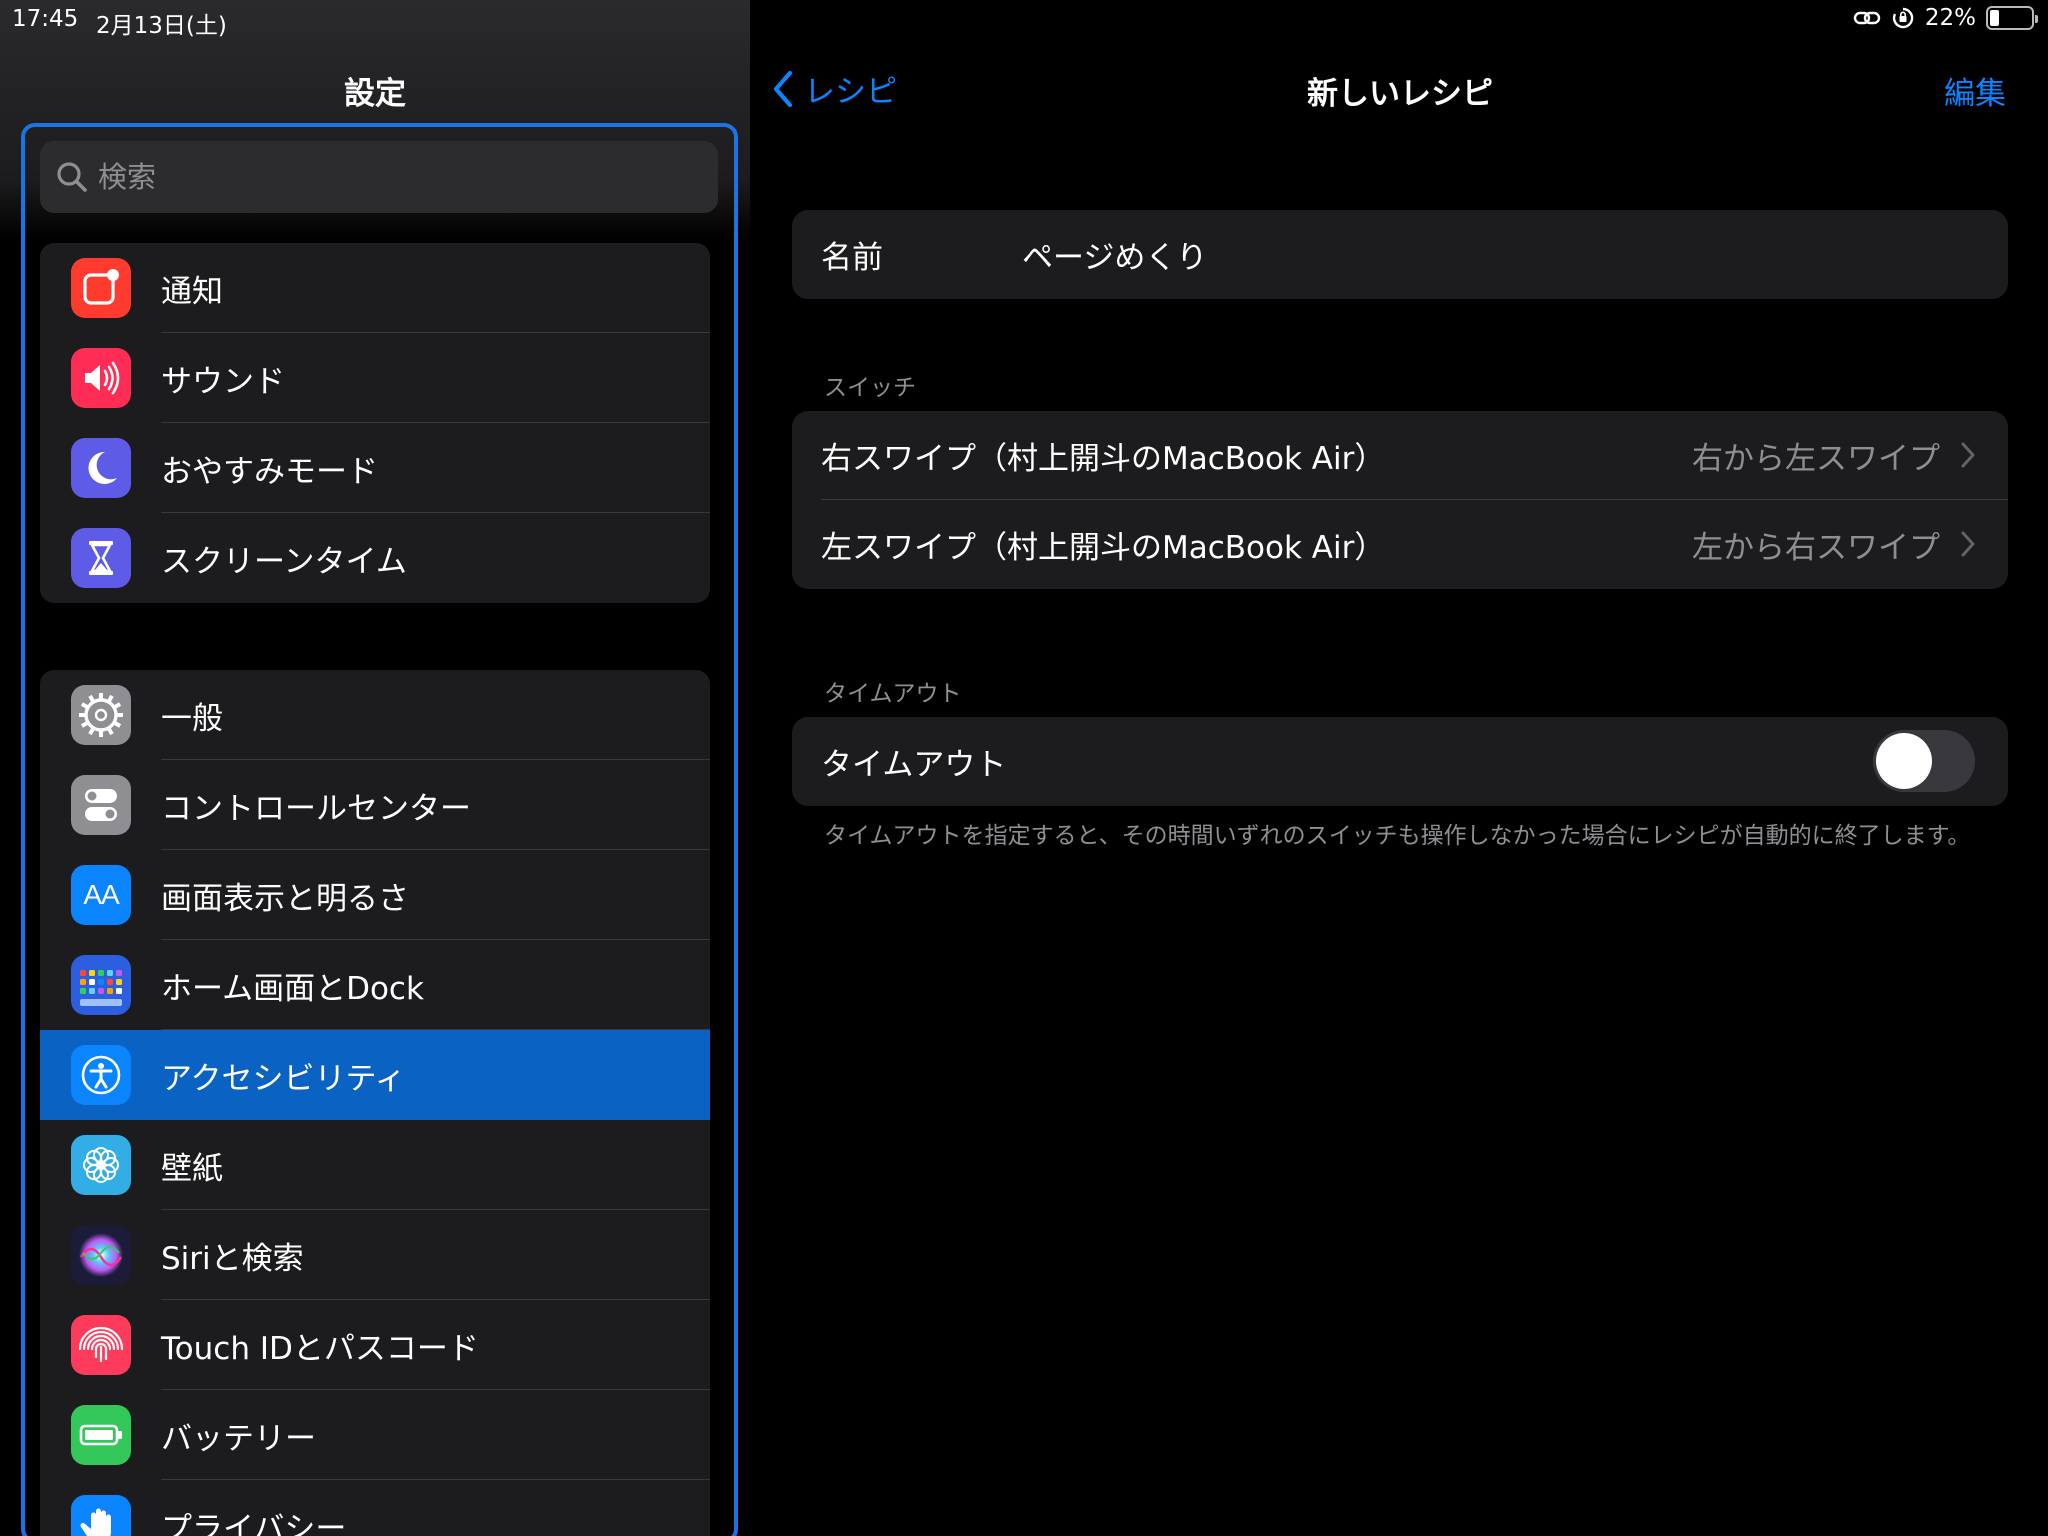 The height and width of the screenshot is (1536, 2048). I want to click on rotation-lock-icon, so click(1903, 18).